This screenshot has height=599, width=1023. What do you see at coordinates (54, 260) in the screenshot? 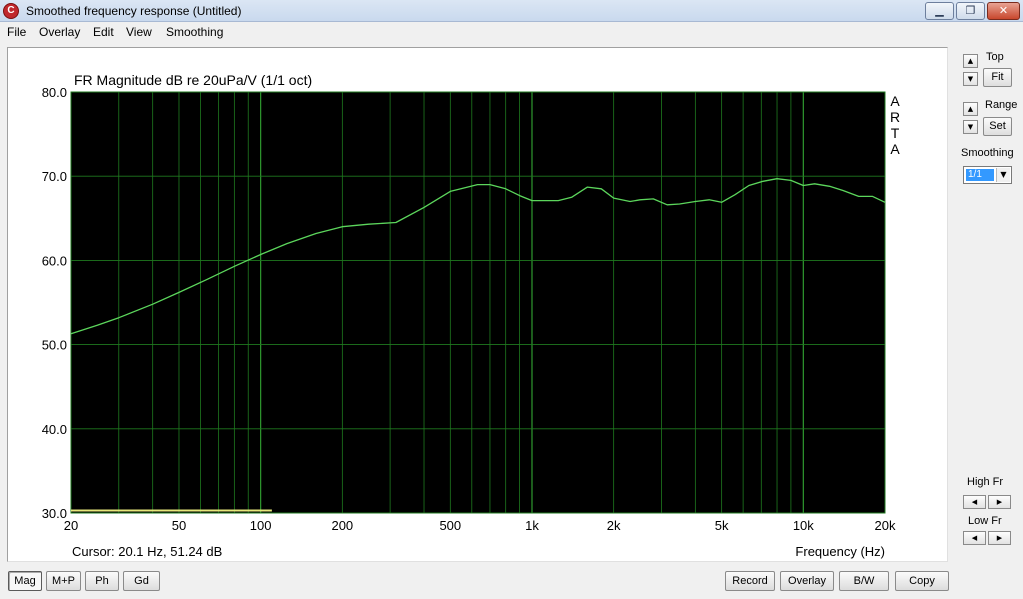
I see `y-tick-label: 60.0` at bounding box center [54, 260].